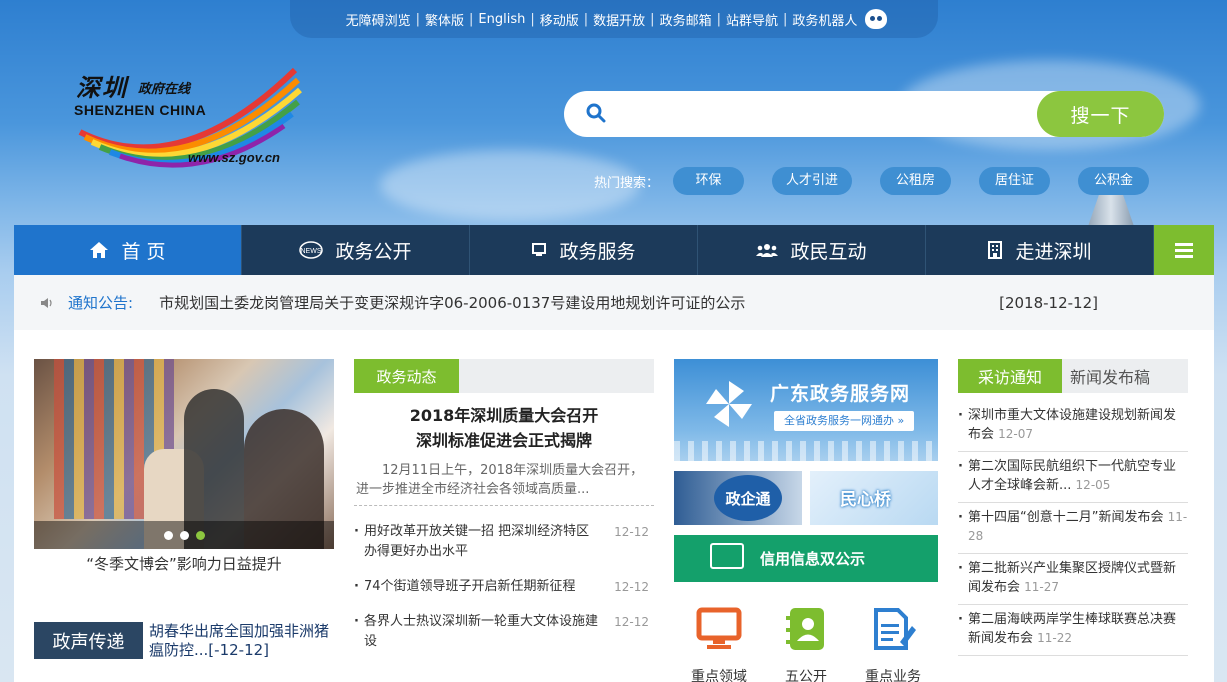 The height and width of the screenshot is (682, 1227). Describe the element at coordinates (406, 376) in the screenshot. I see `tab-gov-news: 政务动态` at that location.